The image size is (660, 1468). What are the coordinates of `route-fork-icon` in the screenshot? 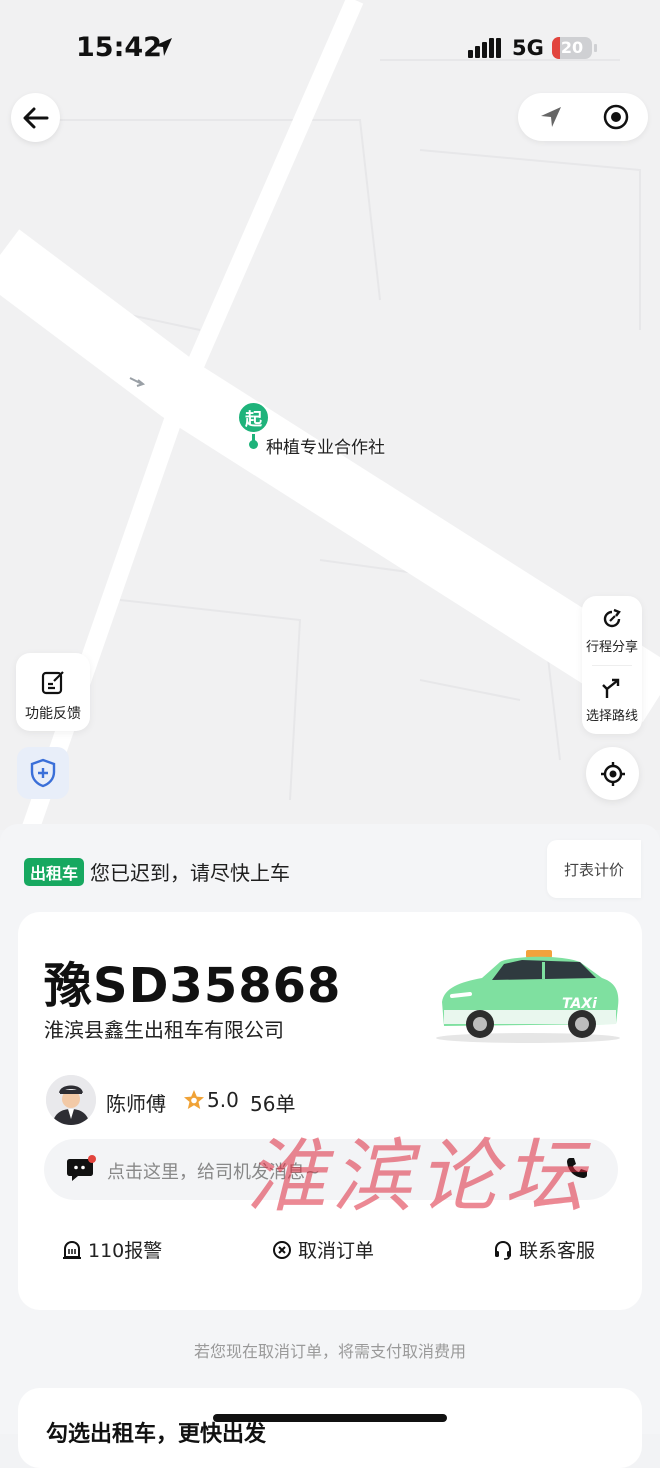 It's located at (611, 688).